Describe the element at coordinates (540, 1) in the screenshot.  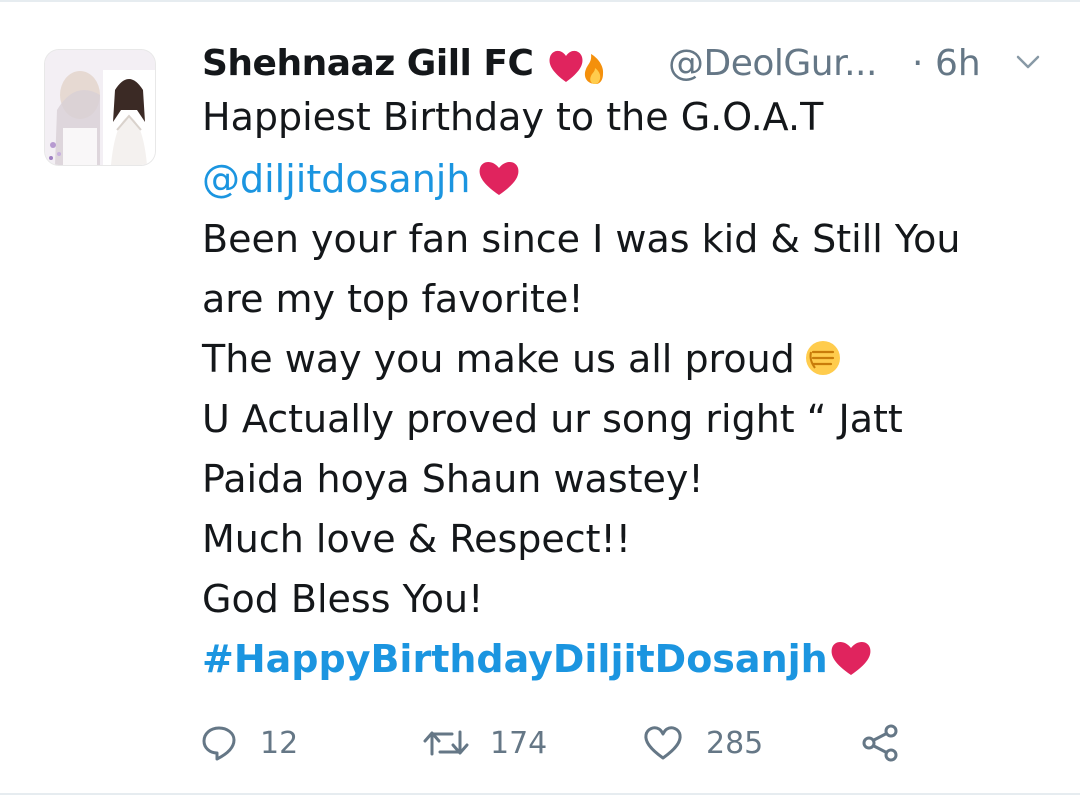
I see `top-divider` at that location.